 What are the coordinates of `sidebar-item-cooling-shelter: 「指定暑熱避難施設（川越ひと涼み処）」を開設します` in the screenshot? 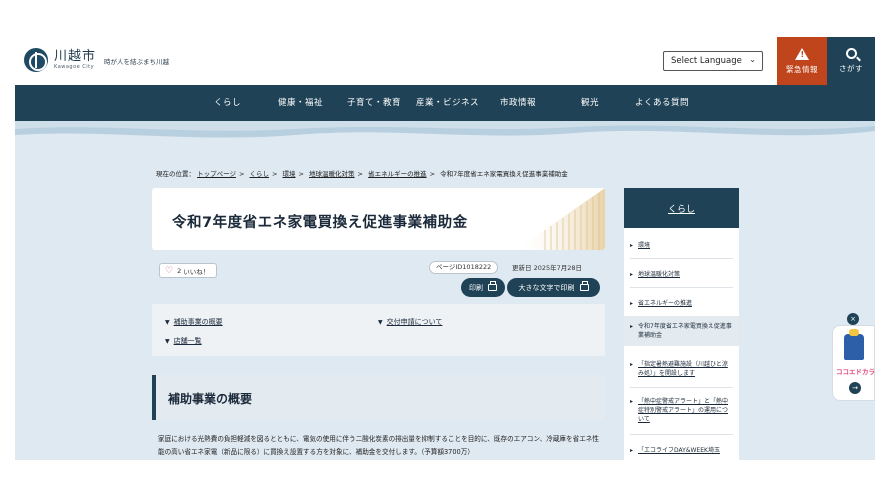 It's located at (681, 369).